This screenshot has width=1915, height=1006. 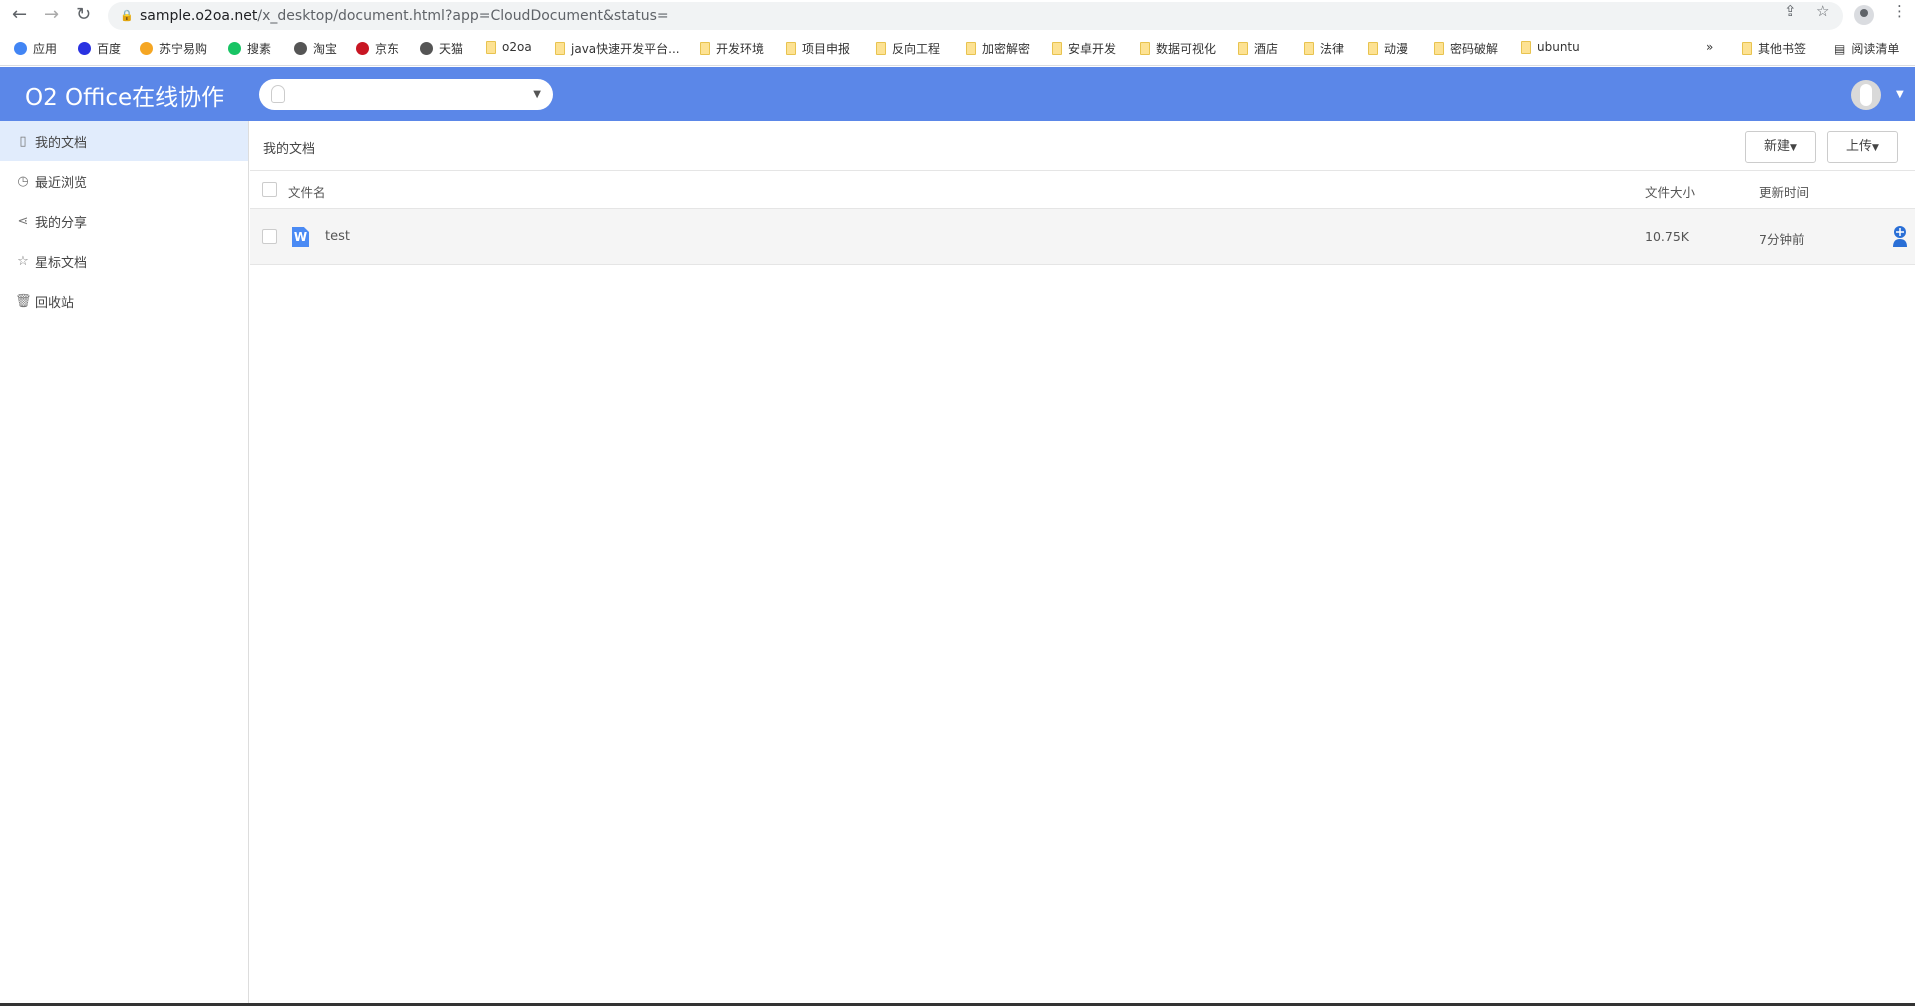 What do you see at coordinates (1790, 11) in the screenshot?
I see `share-page-icon: ⇪` at bounding box center [1790, 11].